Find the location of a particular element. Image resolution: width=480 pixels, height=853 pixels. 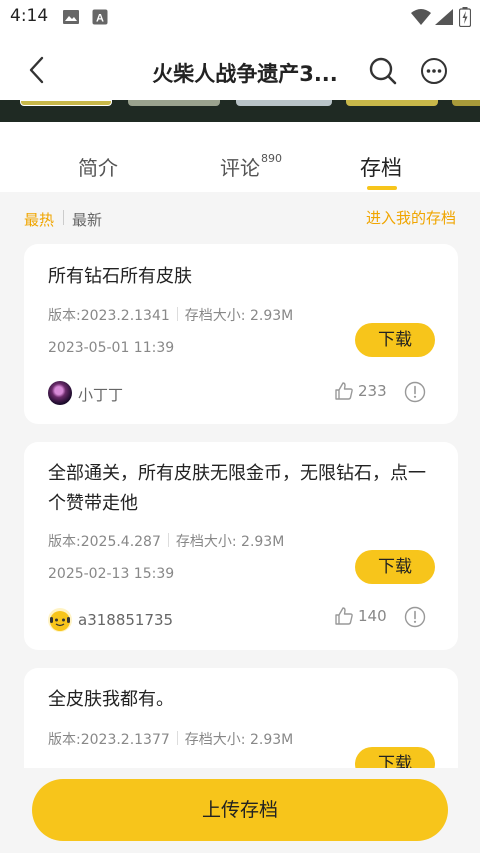

archive-version: 版本:2023.2.1341 is located at coordinates (109, 316).